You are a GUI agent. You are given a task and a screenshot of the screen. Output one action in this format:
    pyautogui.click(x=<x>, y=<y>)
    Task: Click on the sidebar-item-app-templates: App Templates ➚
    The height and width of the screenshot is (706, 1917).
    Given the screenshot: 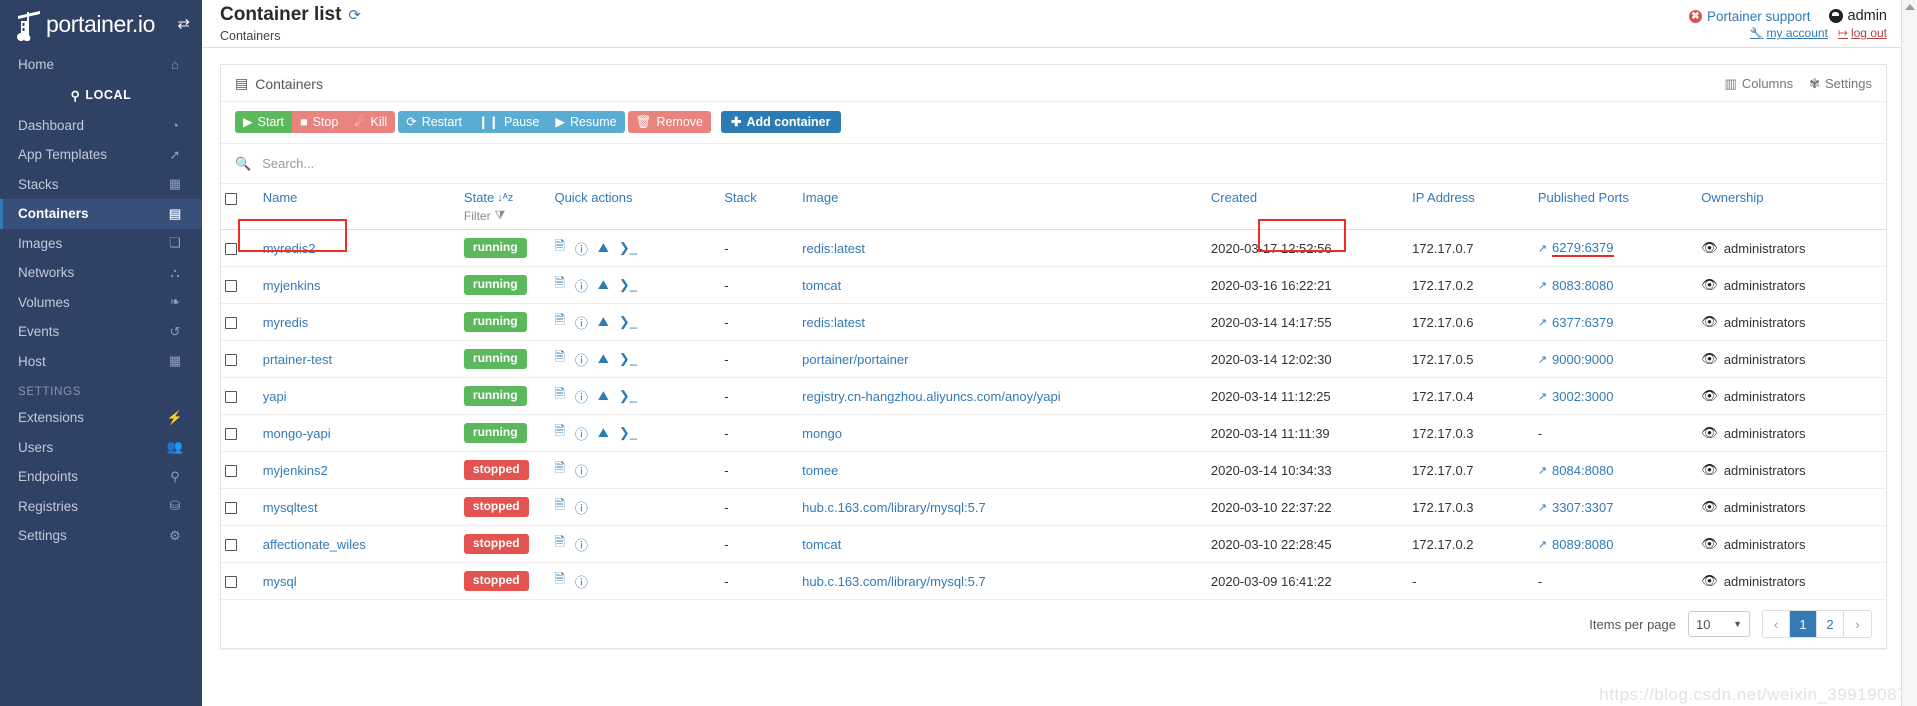 What is the action you would take?
    pyautogui.click(x=101, y=155)
    